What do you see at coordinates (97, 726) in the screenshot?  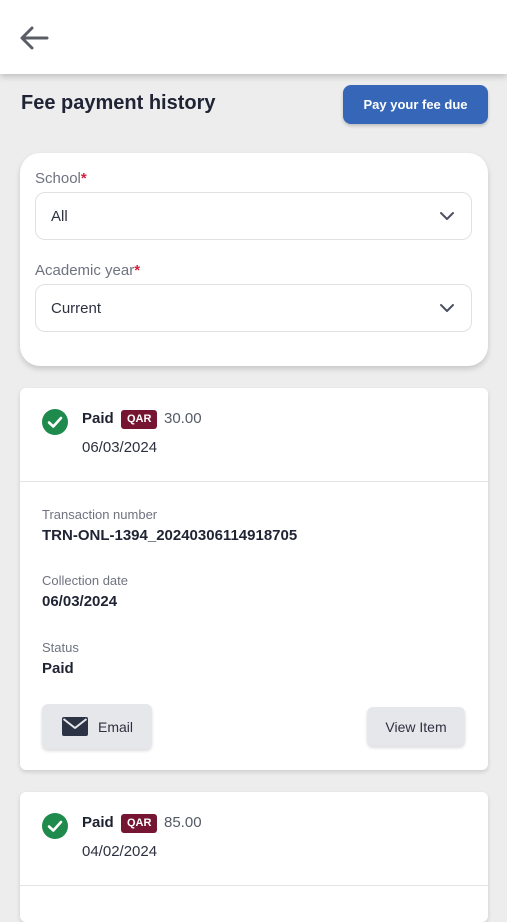 I see `email-button: Email` at bounding box center [97, 726].